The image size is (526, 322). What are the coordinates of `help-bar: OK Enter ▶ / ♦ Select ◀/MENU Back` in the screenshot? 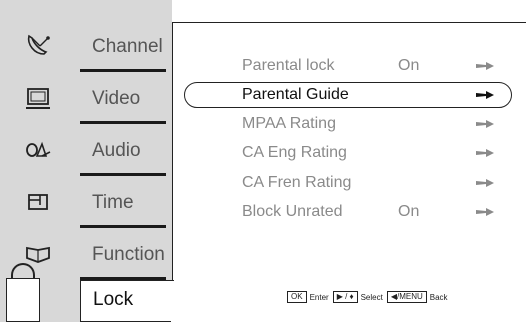 It's located at (369, 297).